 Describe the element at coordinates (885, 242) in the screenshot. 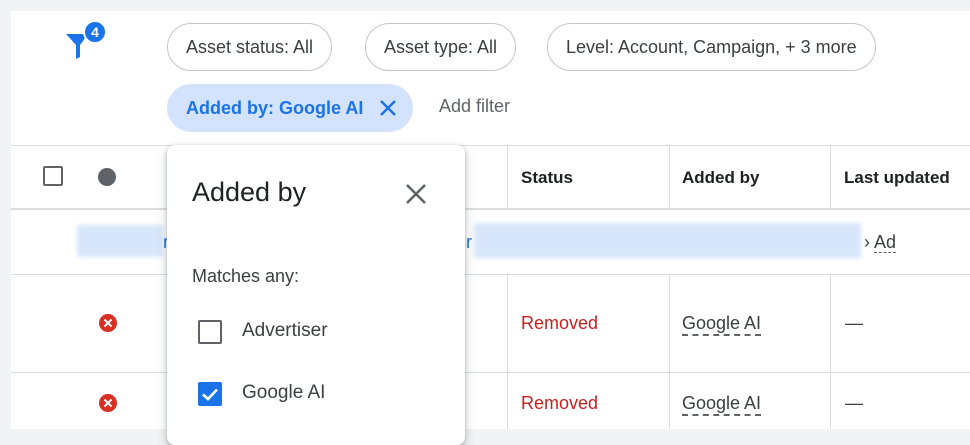

I see `breadcrumb-ad-label: Ad` at that location.